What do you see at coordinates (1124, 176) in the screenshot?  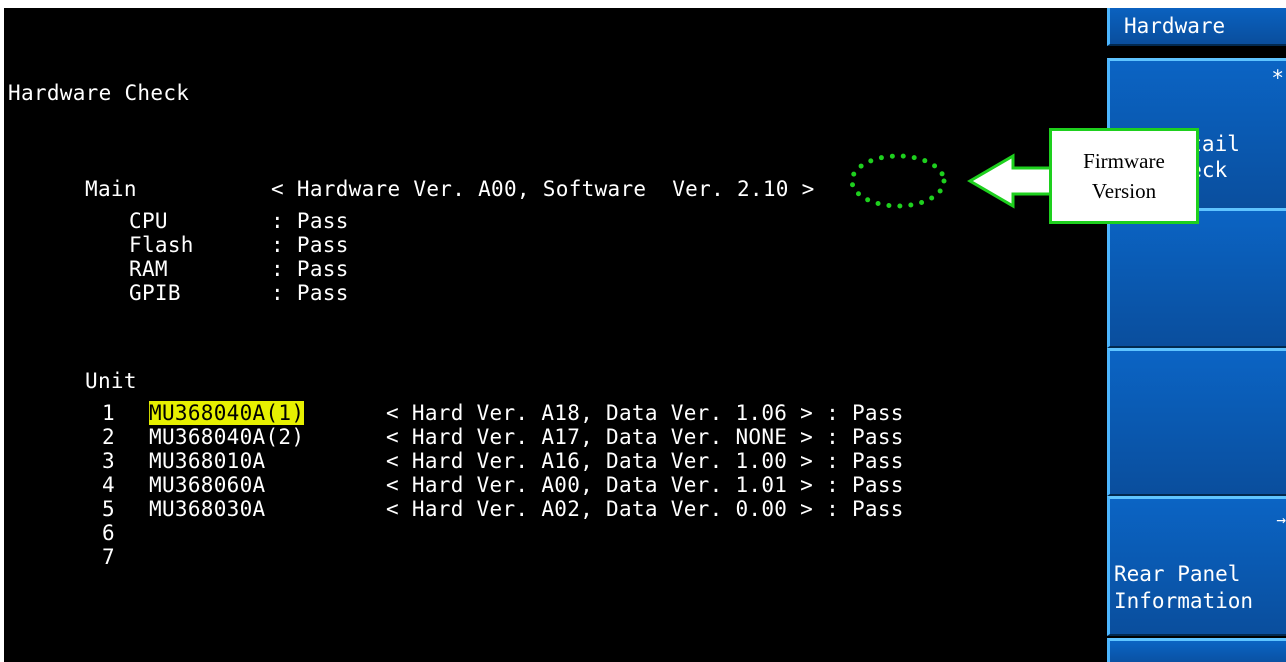 I see `firmware-version-callout: Firmware Version` at bounding box center [1124, 176].